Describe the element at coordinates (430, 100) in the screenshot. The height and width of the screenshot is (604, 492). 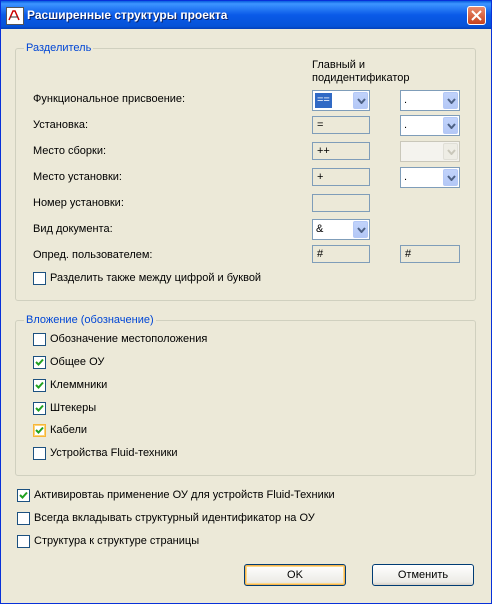
I see `functional-assignment-sub-combo: .` at that location.